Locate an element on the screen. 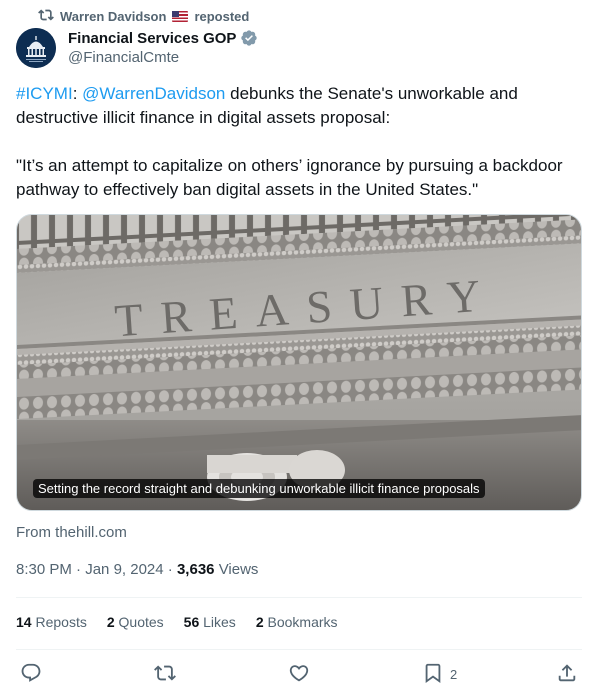  bookmarks-stat: 2 Bookmarks is located at coordinates (297, 622).